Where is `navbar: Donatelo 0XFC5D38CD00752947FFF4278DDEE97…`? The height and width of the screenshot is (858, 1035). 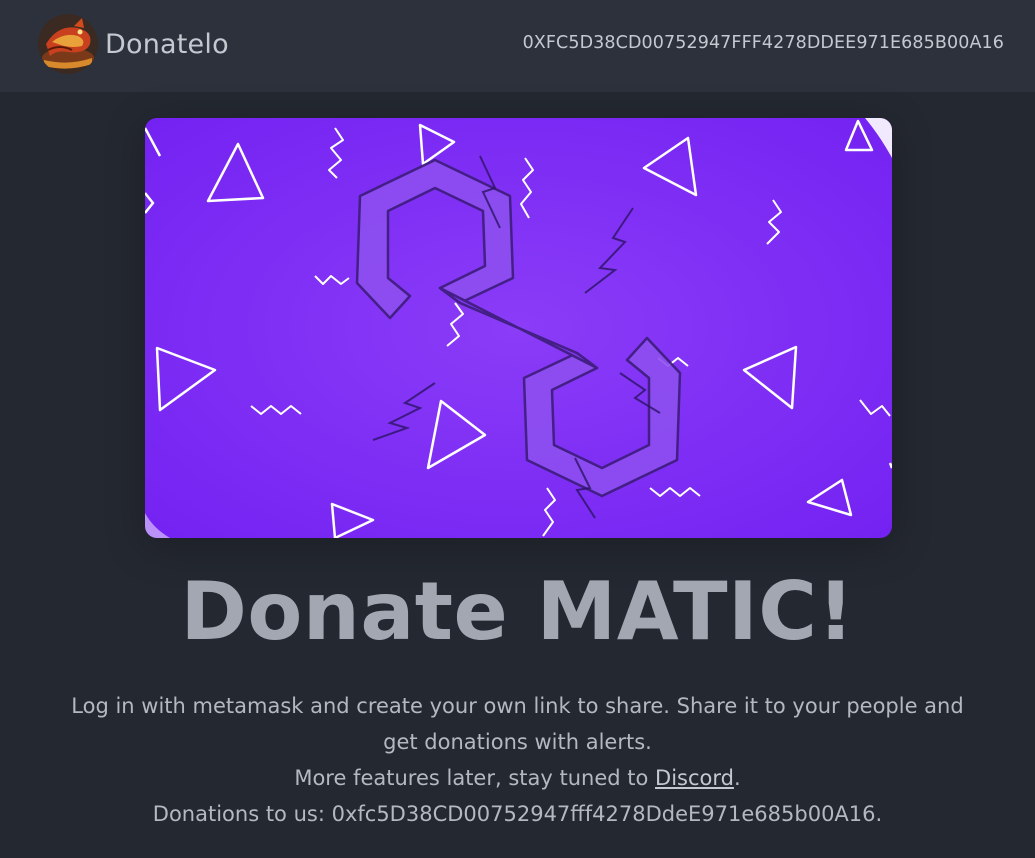
navbar: Donatelo 0XFC5D38CD00752947FFF4278DDEE97… is located at coordinates (517, 46).